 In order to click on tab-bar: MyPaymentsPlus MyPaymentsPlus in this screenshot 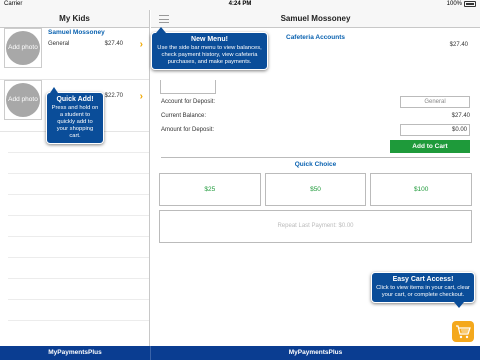, I will do `click(240, 353)`.